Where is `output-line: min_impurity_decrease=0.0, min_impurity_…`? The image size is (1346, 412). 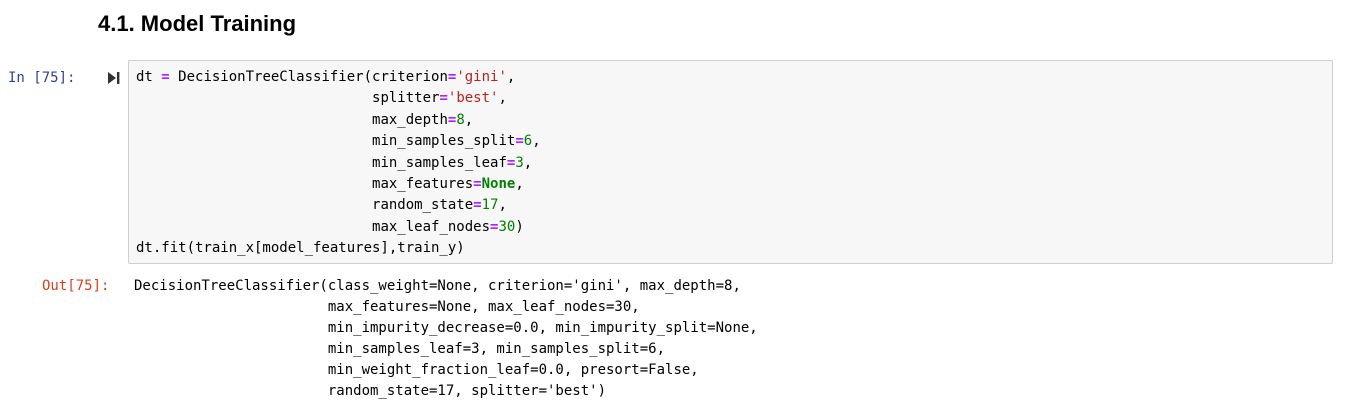 output-line: min_impurity_decrease=0.0, min_impurity_… is located at coordinates (446, 327).